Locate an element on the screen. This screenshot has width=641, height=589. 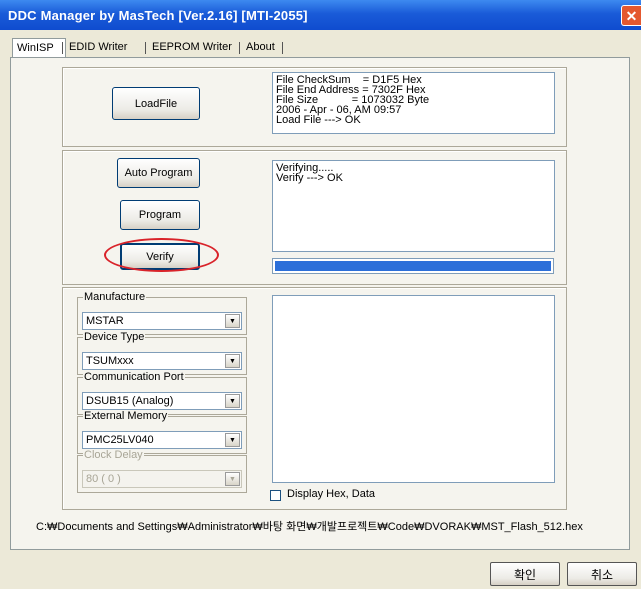
external-memory-label: External Memory is located at coordinates (126, 416).